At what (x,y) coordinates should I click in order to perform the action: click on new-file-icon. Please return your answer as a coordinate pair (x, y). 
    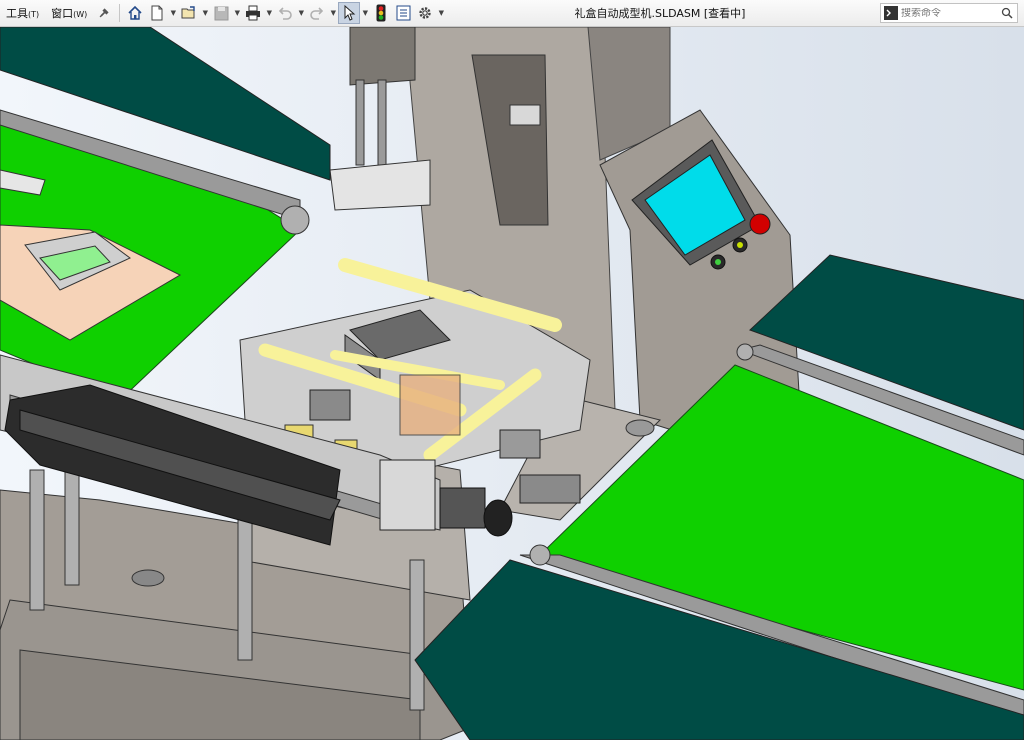
    Looking at the image, I should click on (157, 13).